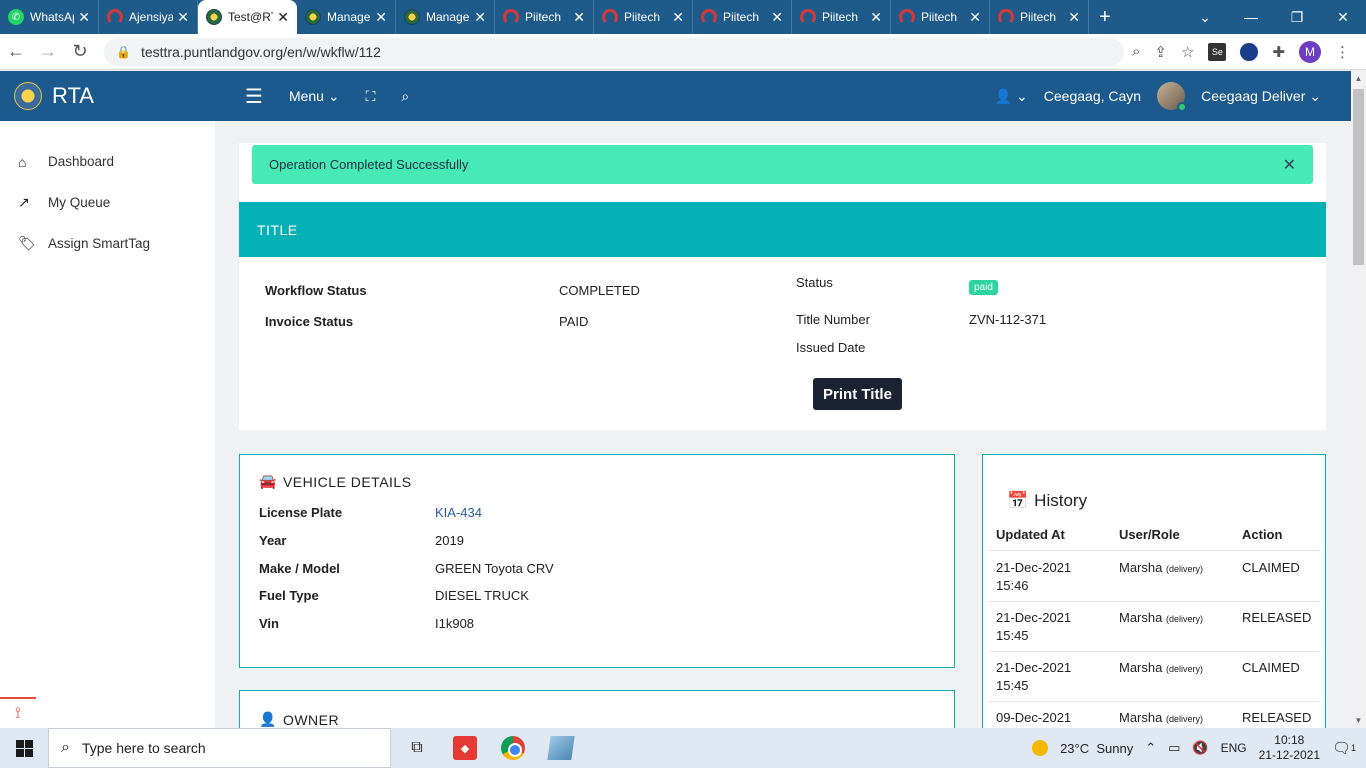  What do you see at coordinates (1342, 52) in the screenshot?
I see `browser-menu-icon: ⋮` at bounding box center [1342, 52].